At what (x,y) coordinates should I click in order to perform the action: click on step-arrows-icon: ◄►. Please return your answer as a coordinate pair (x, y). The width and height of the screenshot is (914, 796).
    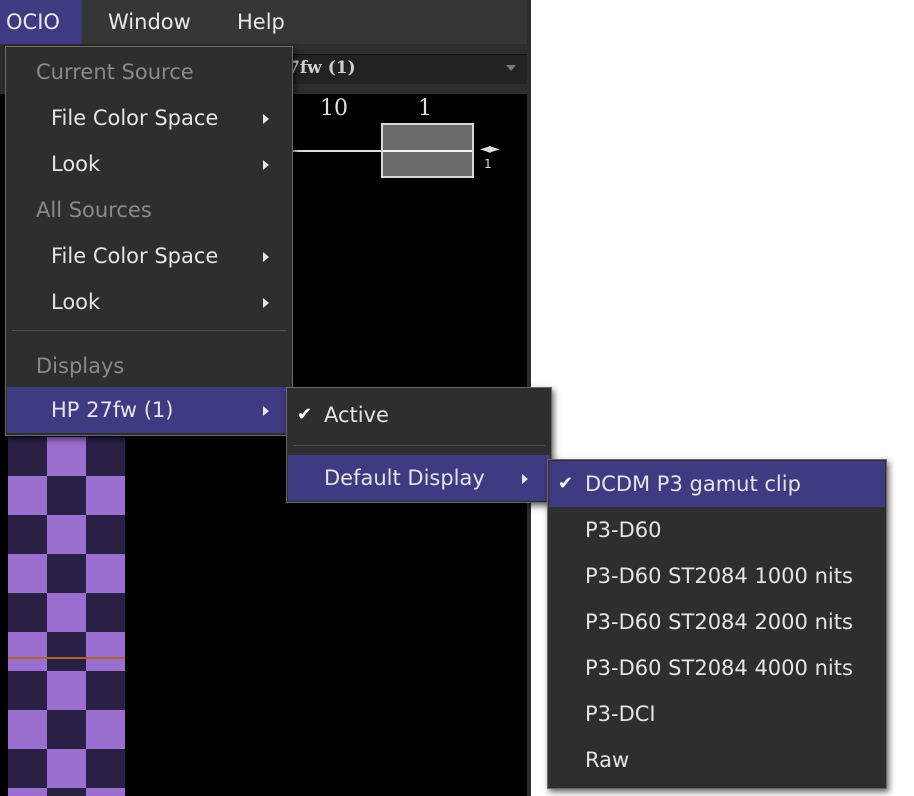
    Looking at the image, I should click on (489, 149).